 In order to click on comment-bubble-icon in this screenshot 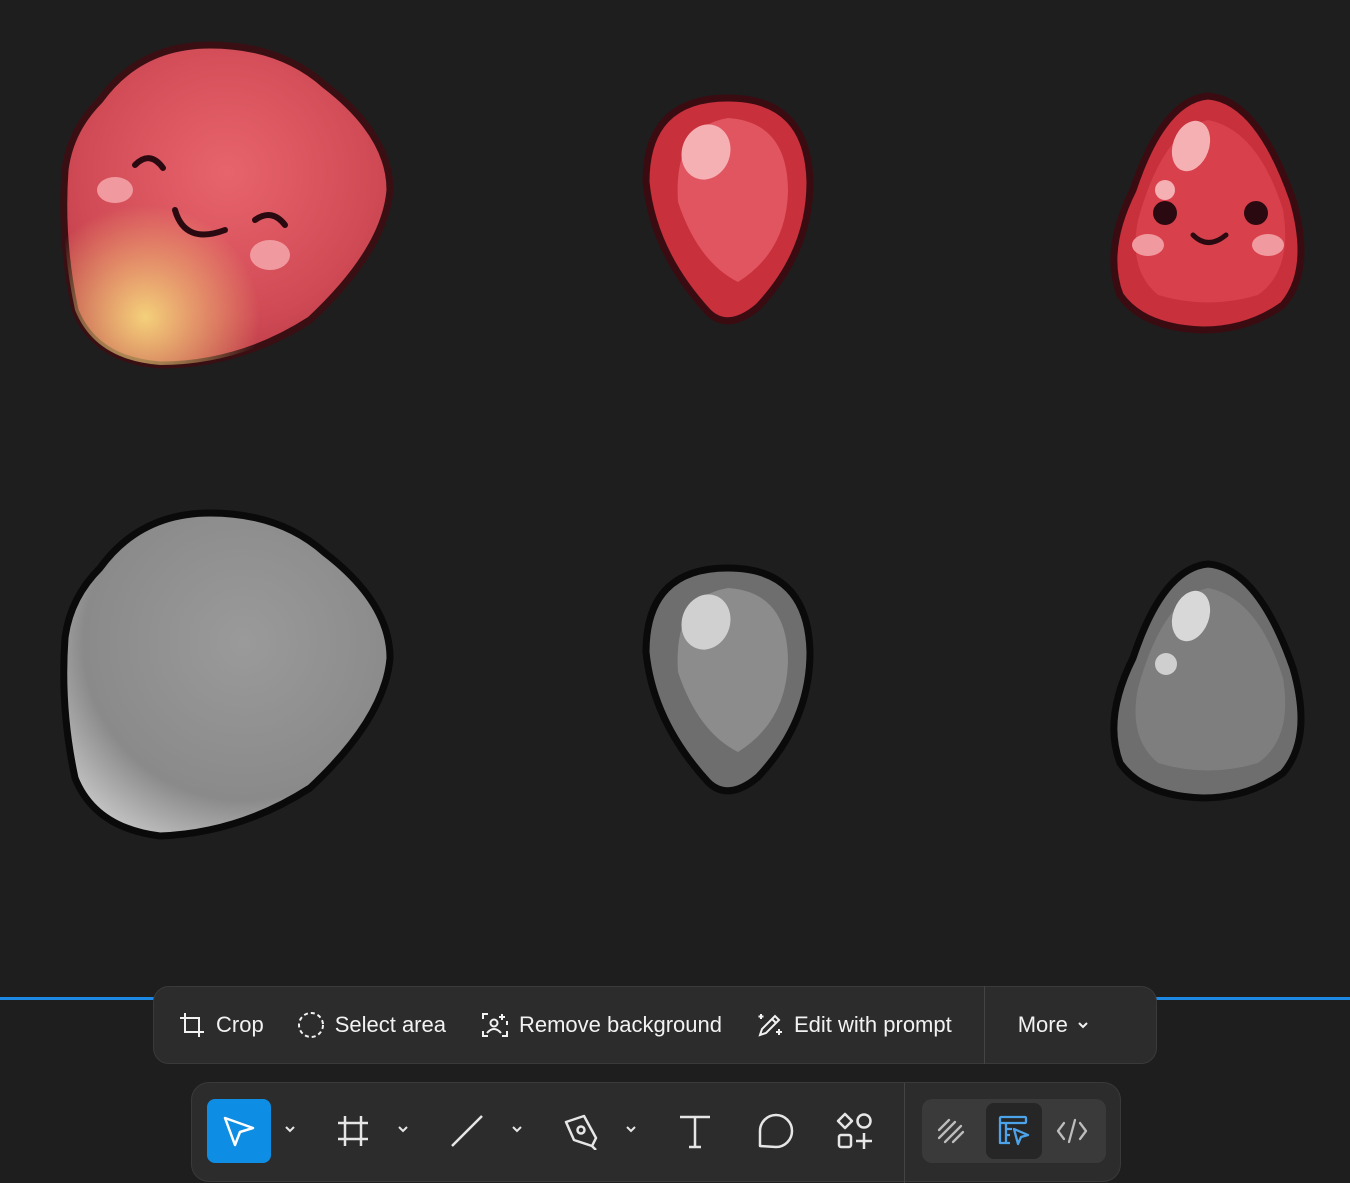, I will do `click(776, 1131)`.